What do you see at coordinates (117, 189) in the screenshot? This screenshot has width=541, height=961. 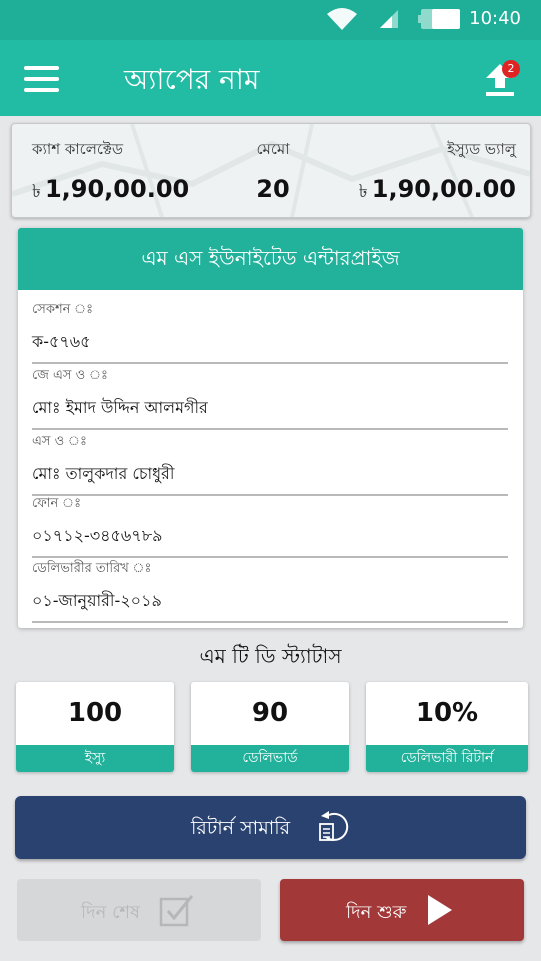 I see `cash-collected-amount: 1,90,00.00` at bounding box center [117, 189].